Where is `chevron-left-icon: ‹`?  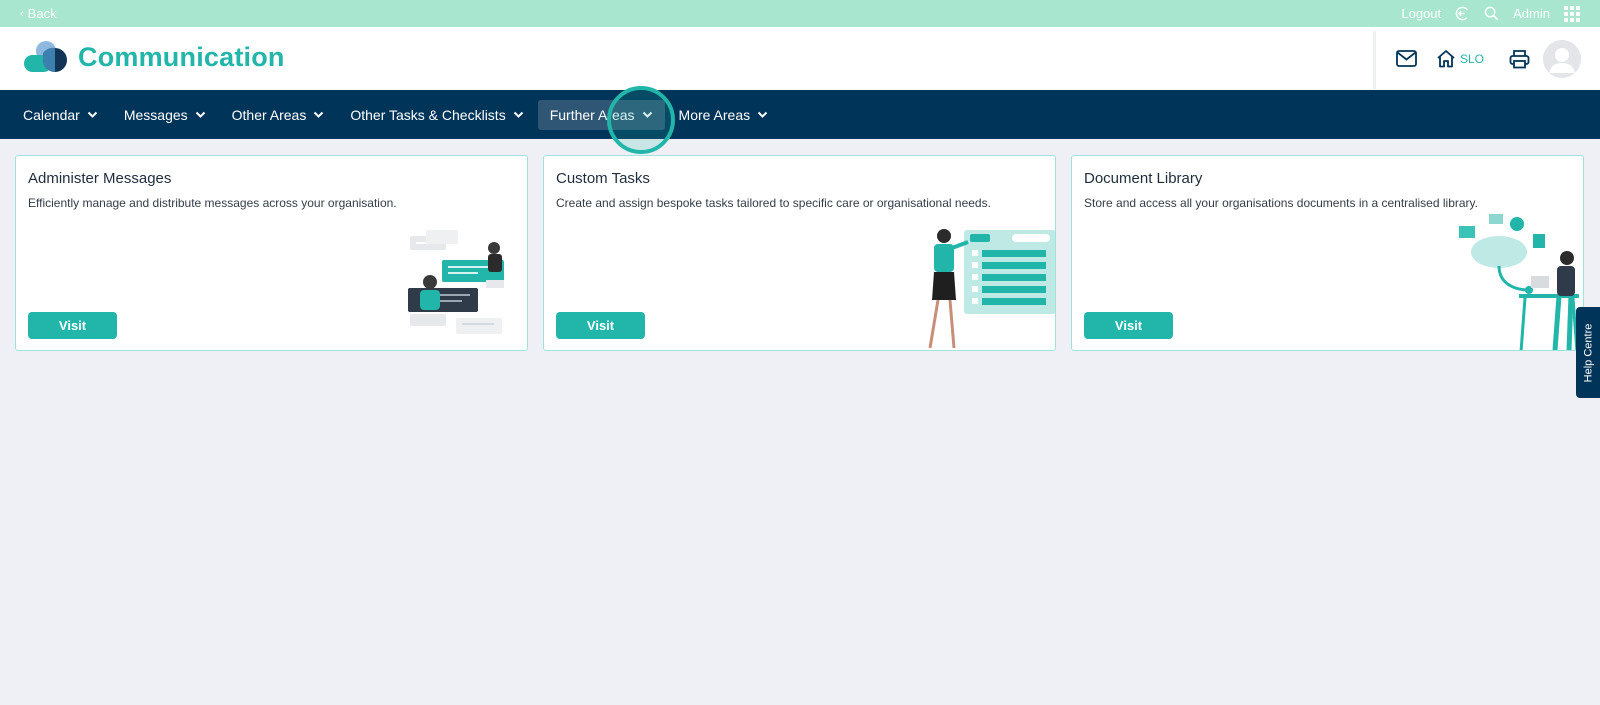 chevron-left-icon: ‹ is located at coordinates (22, 13).